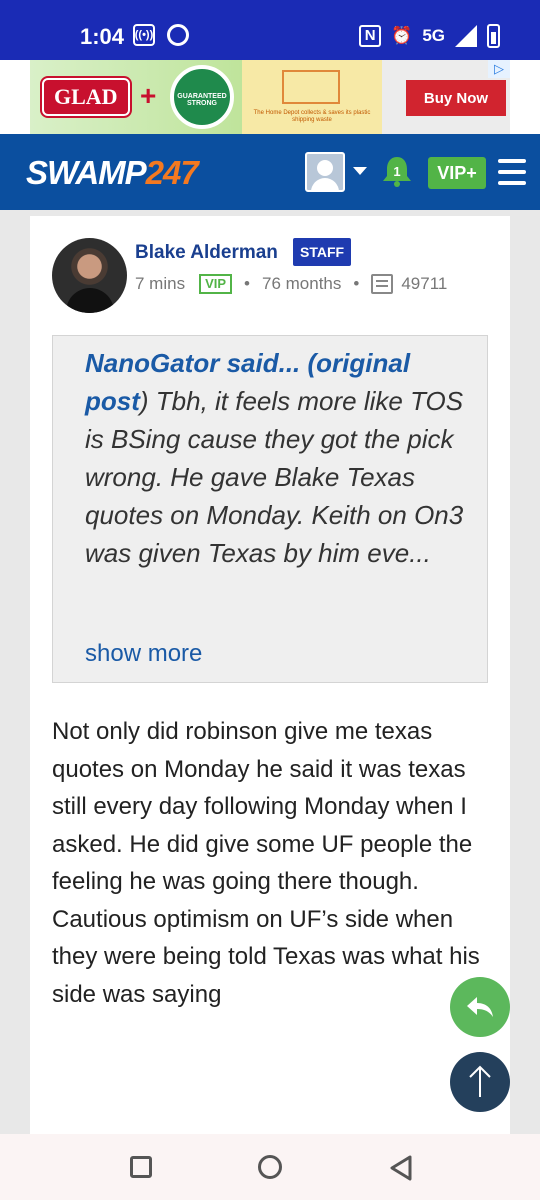 The width and height of the screenshot is (540, 1200). What do you see at coordinates (144, 35) in the screenshot?
I see `radio-icon: ((•))` at bounding box center [144, 35].